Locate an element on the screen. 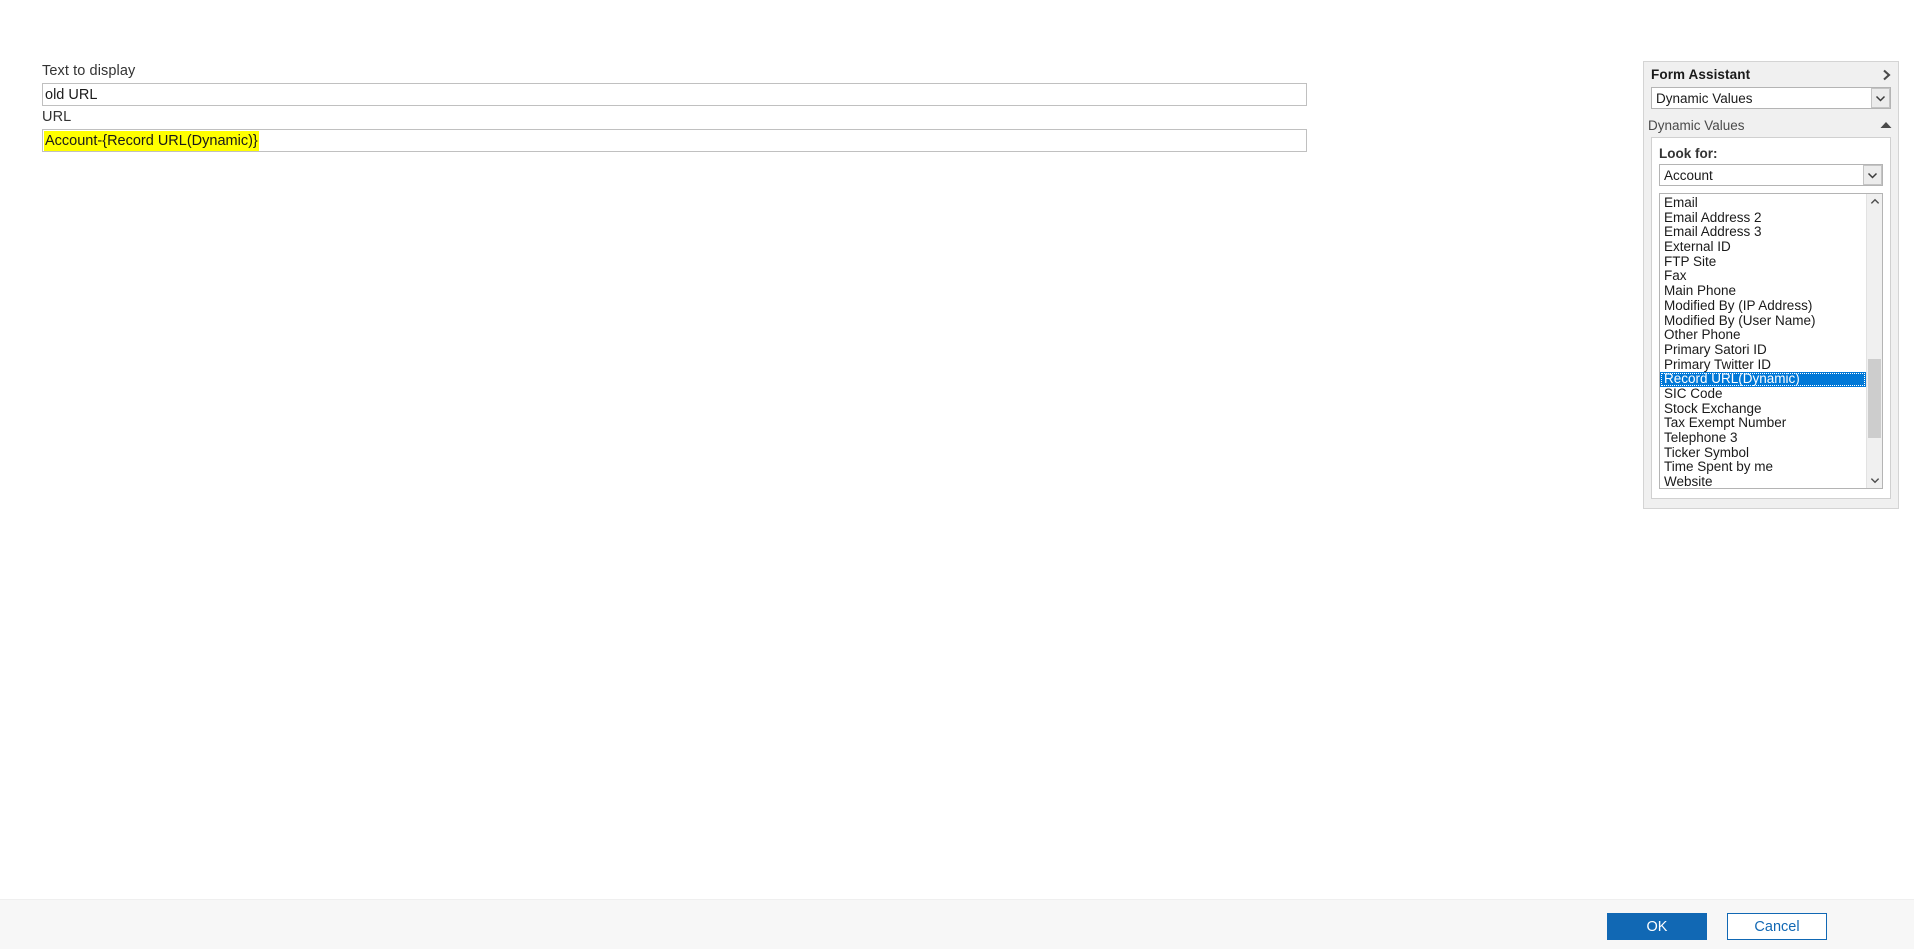  list-item: Time Spent by me is located at coordinates (1763, 467).